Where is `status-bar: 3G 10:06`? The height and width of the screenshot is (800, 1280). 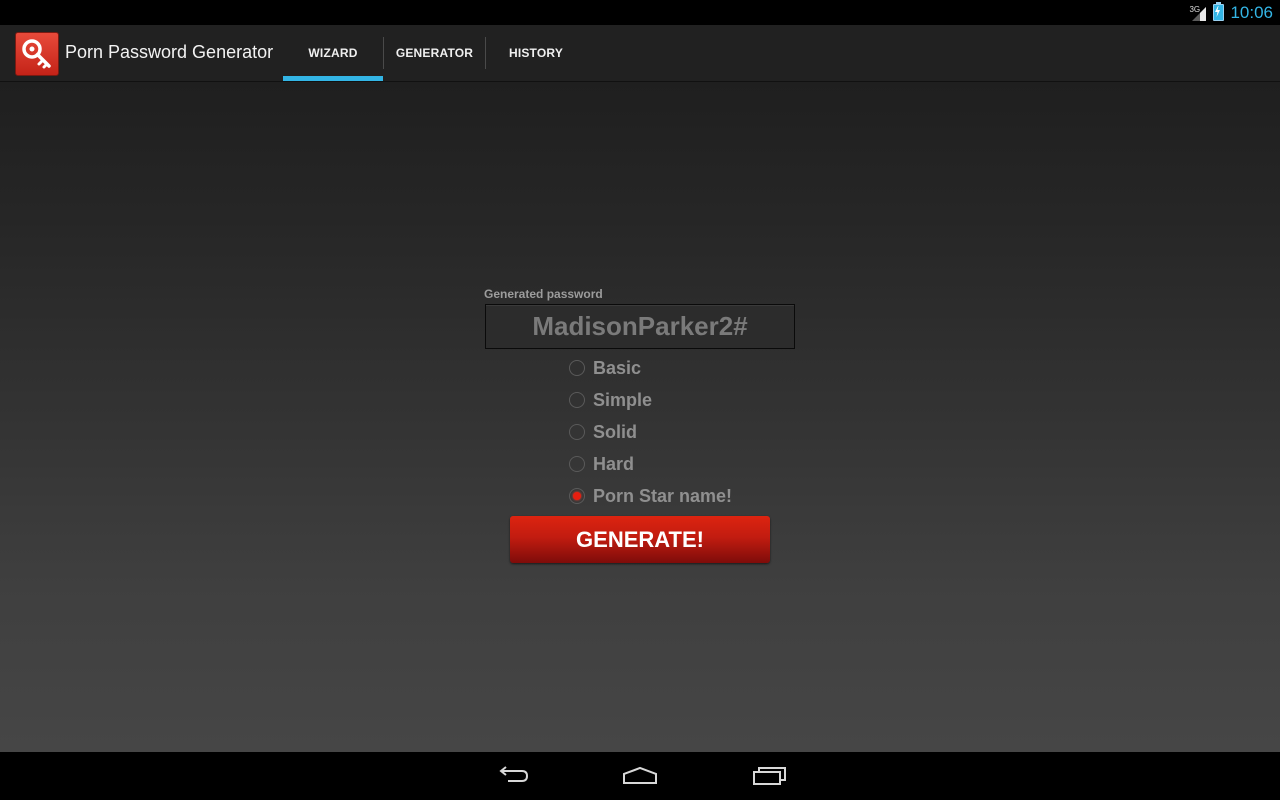 status-bar: 3G 10:06 is located at coordinates (640, 12).